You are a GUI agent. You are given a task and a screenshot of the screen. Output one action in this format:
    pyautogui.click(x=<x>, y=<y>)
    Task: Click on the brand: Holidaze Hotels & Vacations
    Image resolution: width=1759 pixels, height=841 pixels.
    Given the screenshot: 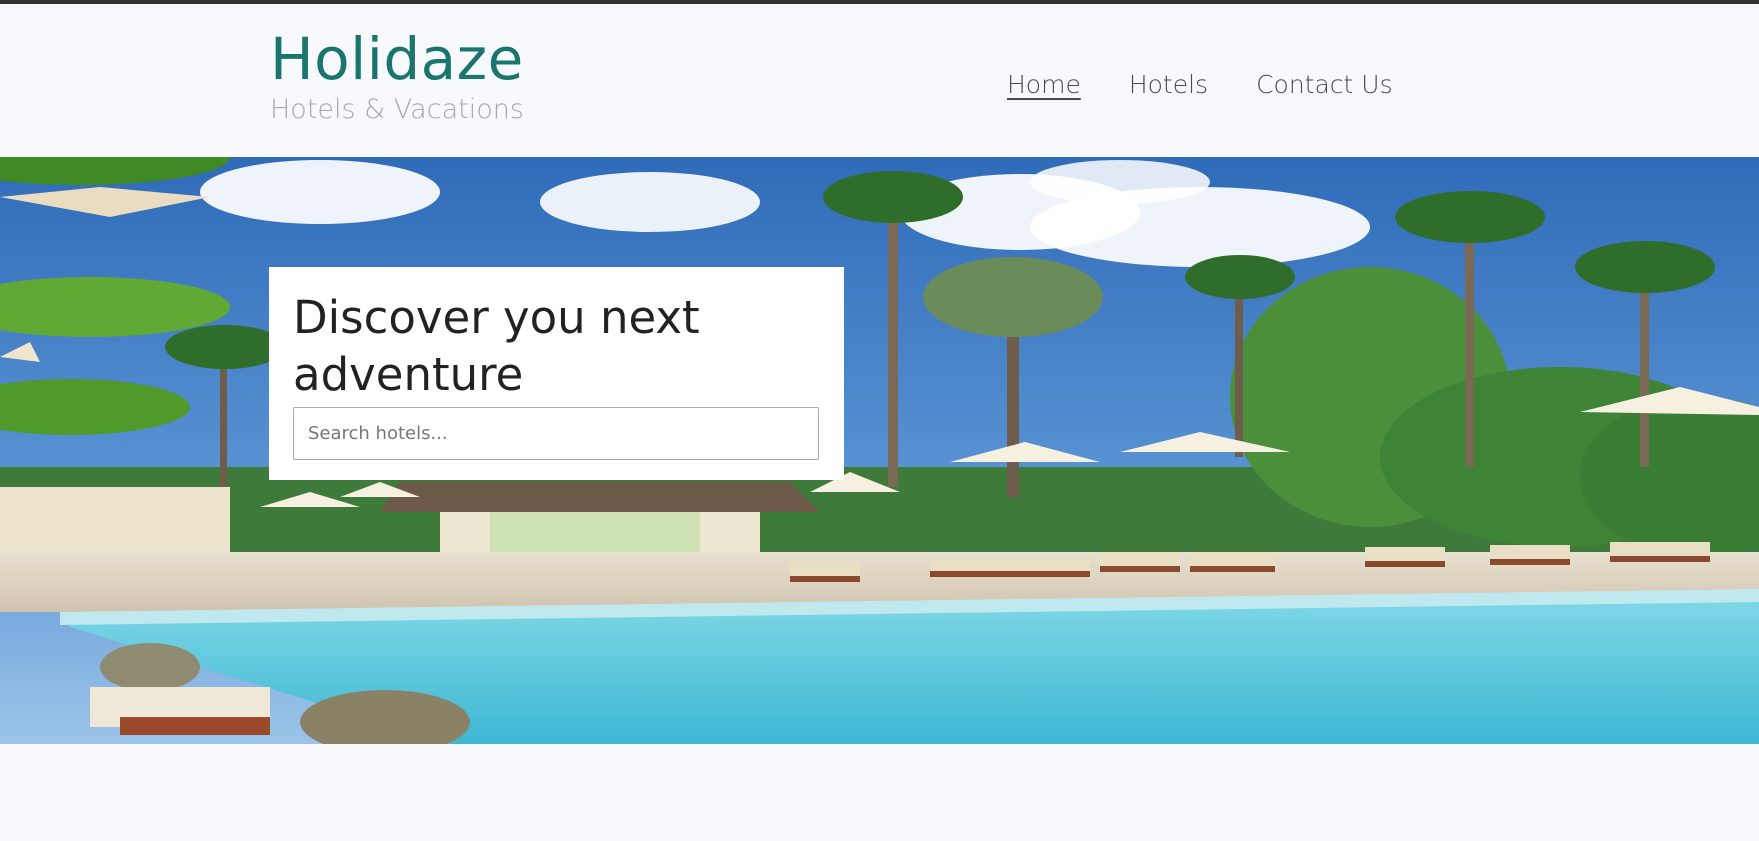 What is the action you would take?
    pyautogui.click(x=397, y=77)
    